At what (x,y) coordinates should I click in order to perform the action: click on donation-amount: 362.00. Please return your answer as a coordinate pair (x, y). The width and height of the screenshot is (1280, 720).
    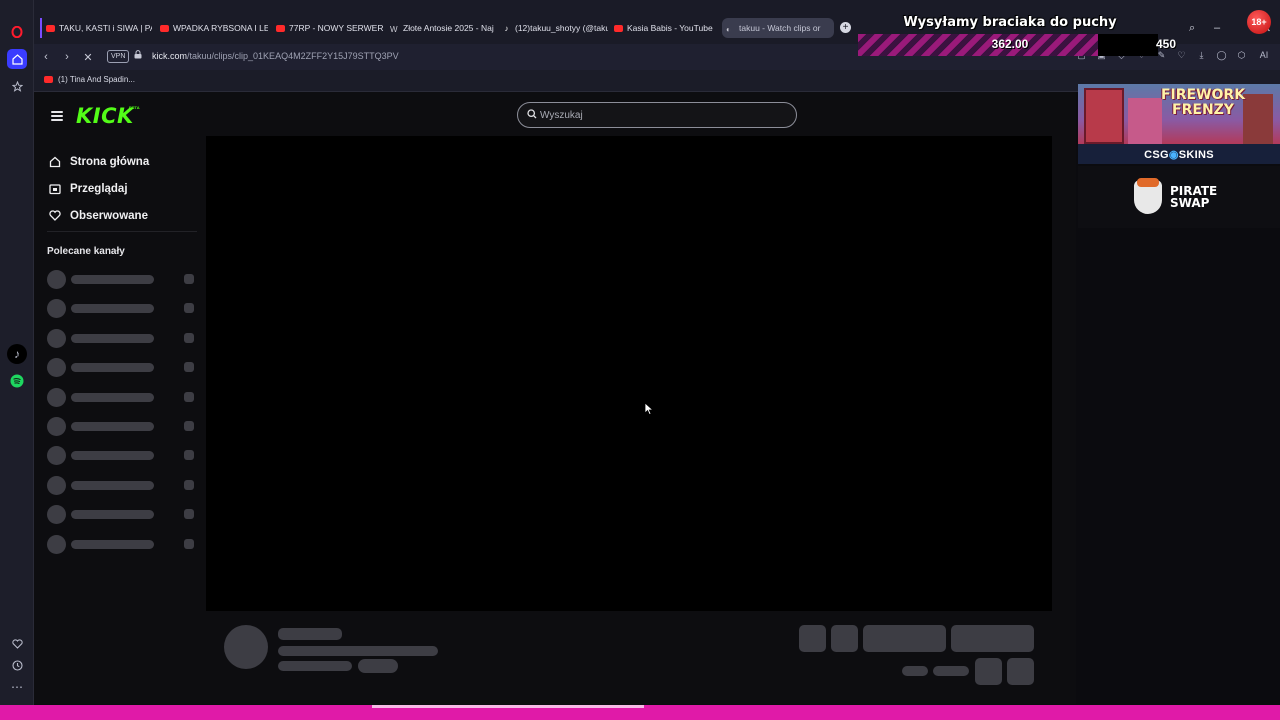
    Looking at the image, I should click on (1010, 44).